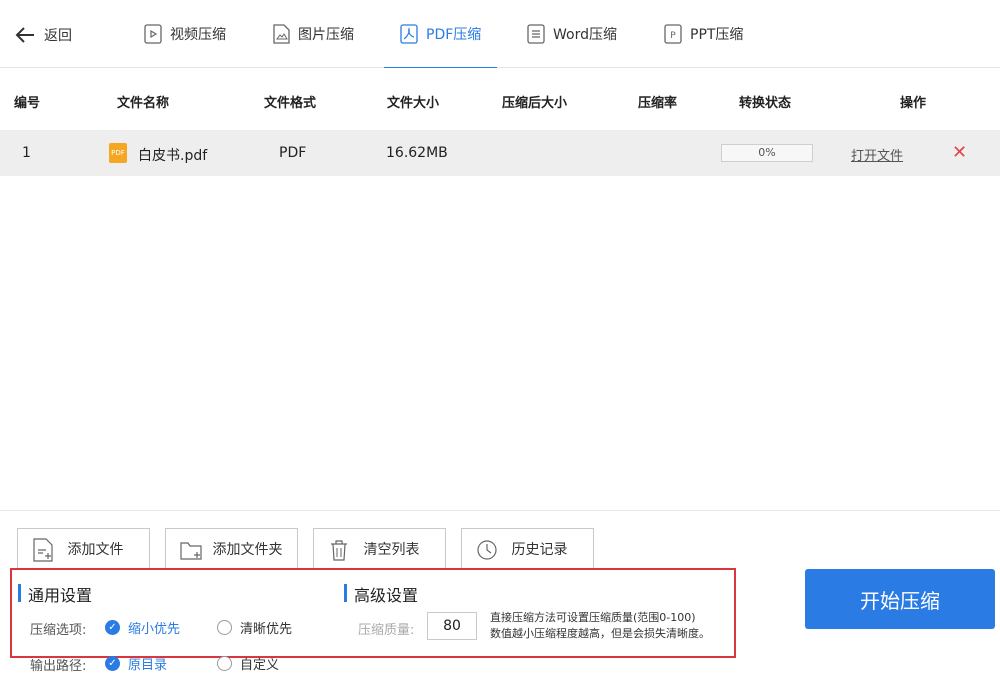  I want to click on add-folder-button: 添加文件夹, so click(231, 549).